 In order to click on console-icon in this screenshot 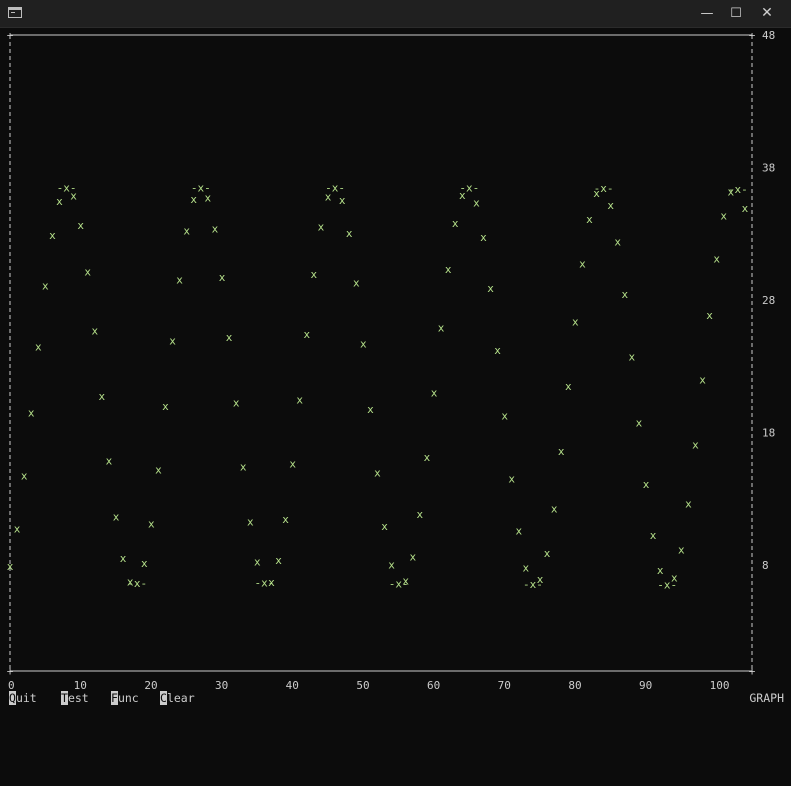, I will do `click(15, 12)`.